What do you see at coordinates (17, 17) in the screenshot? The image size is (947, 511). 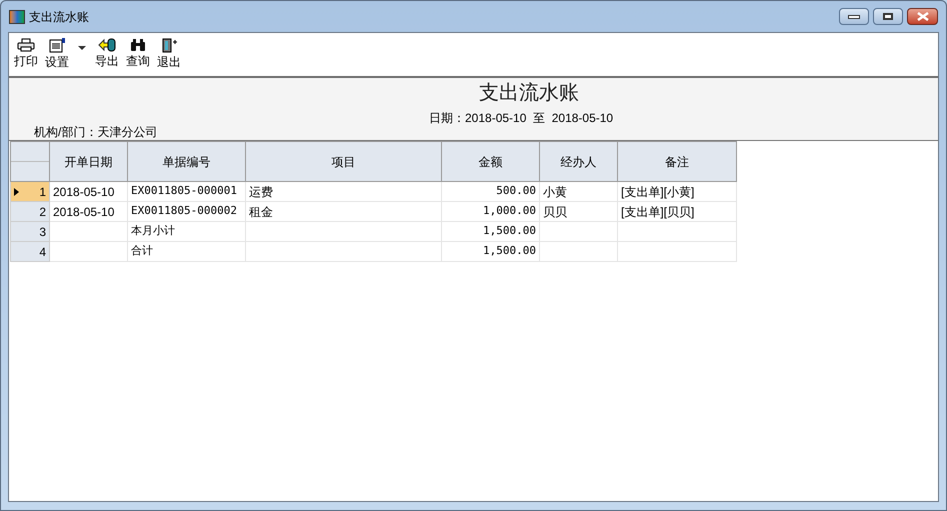 I see `app-icon` at bounding box center [17, 17].